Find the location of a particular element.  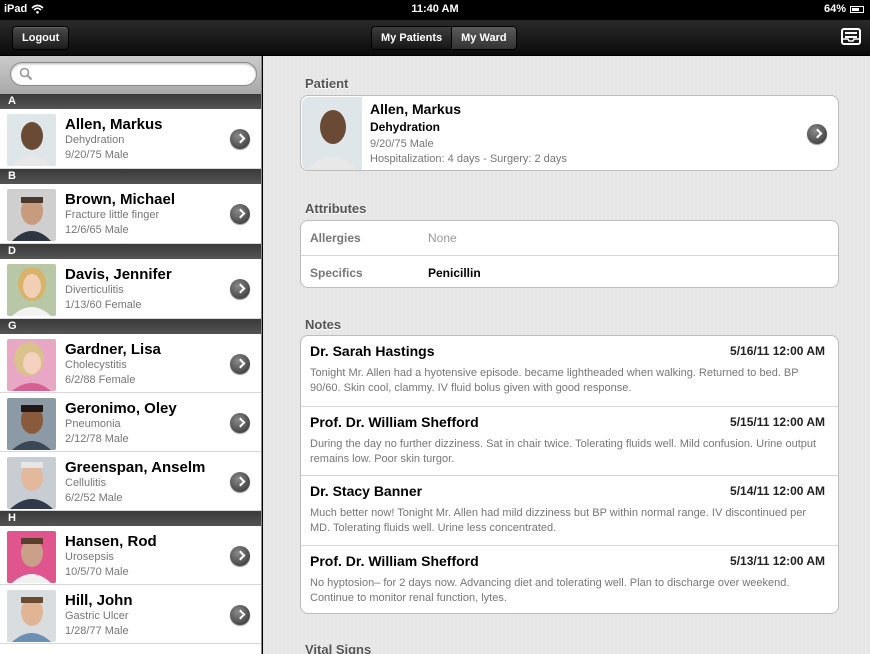

note-author: Dr. Stacy Banner is located at coordinates (366, 491).